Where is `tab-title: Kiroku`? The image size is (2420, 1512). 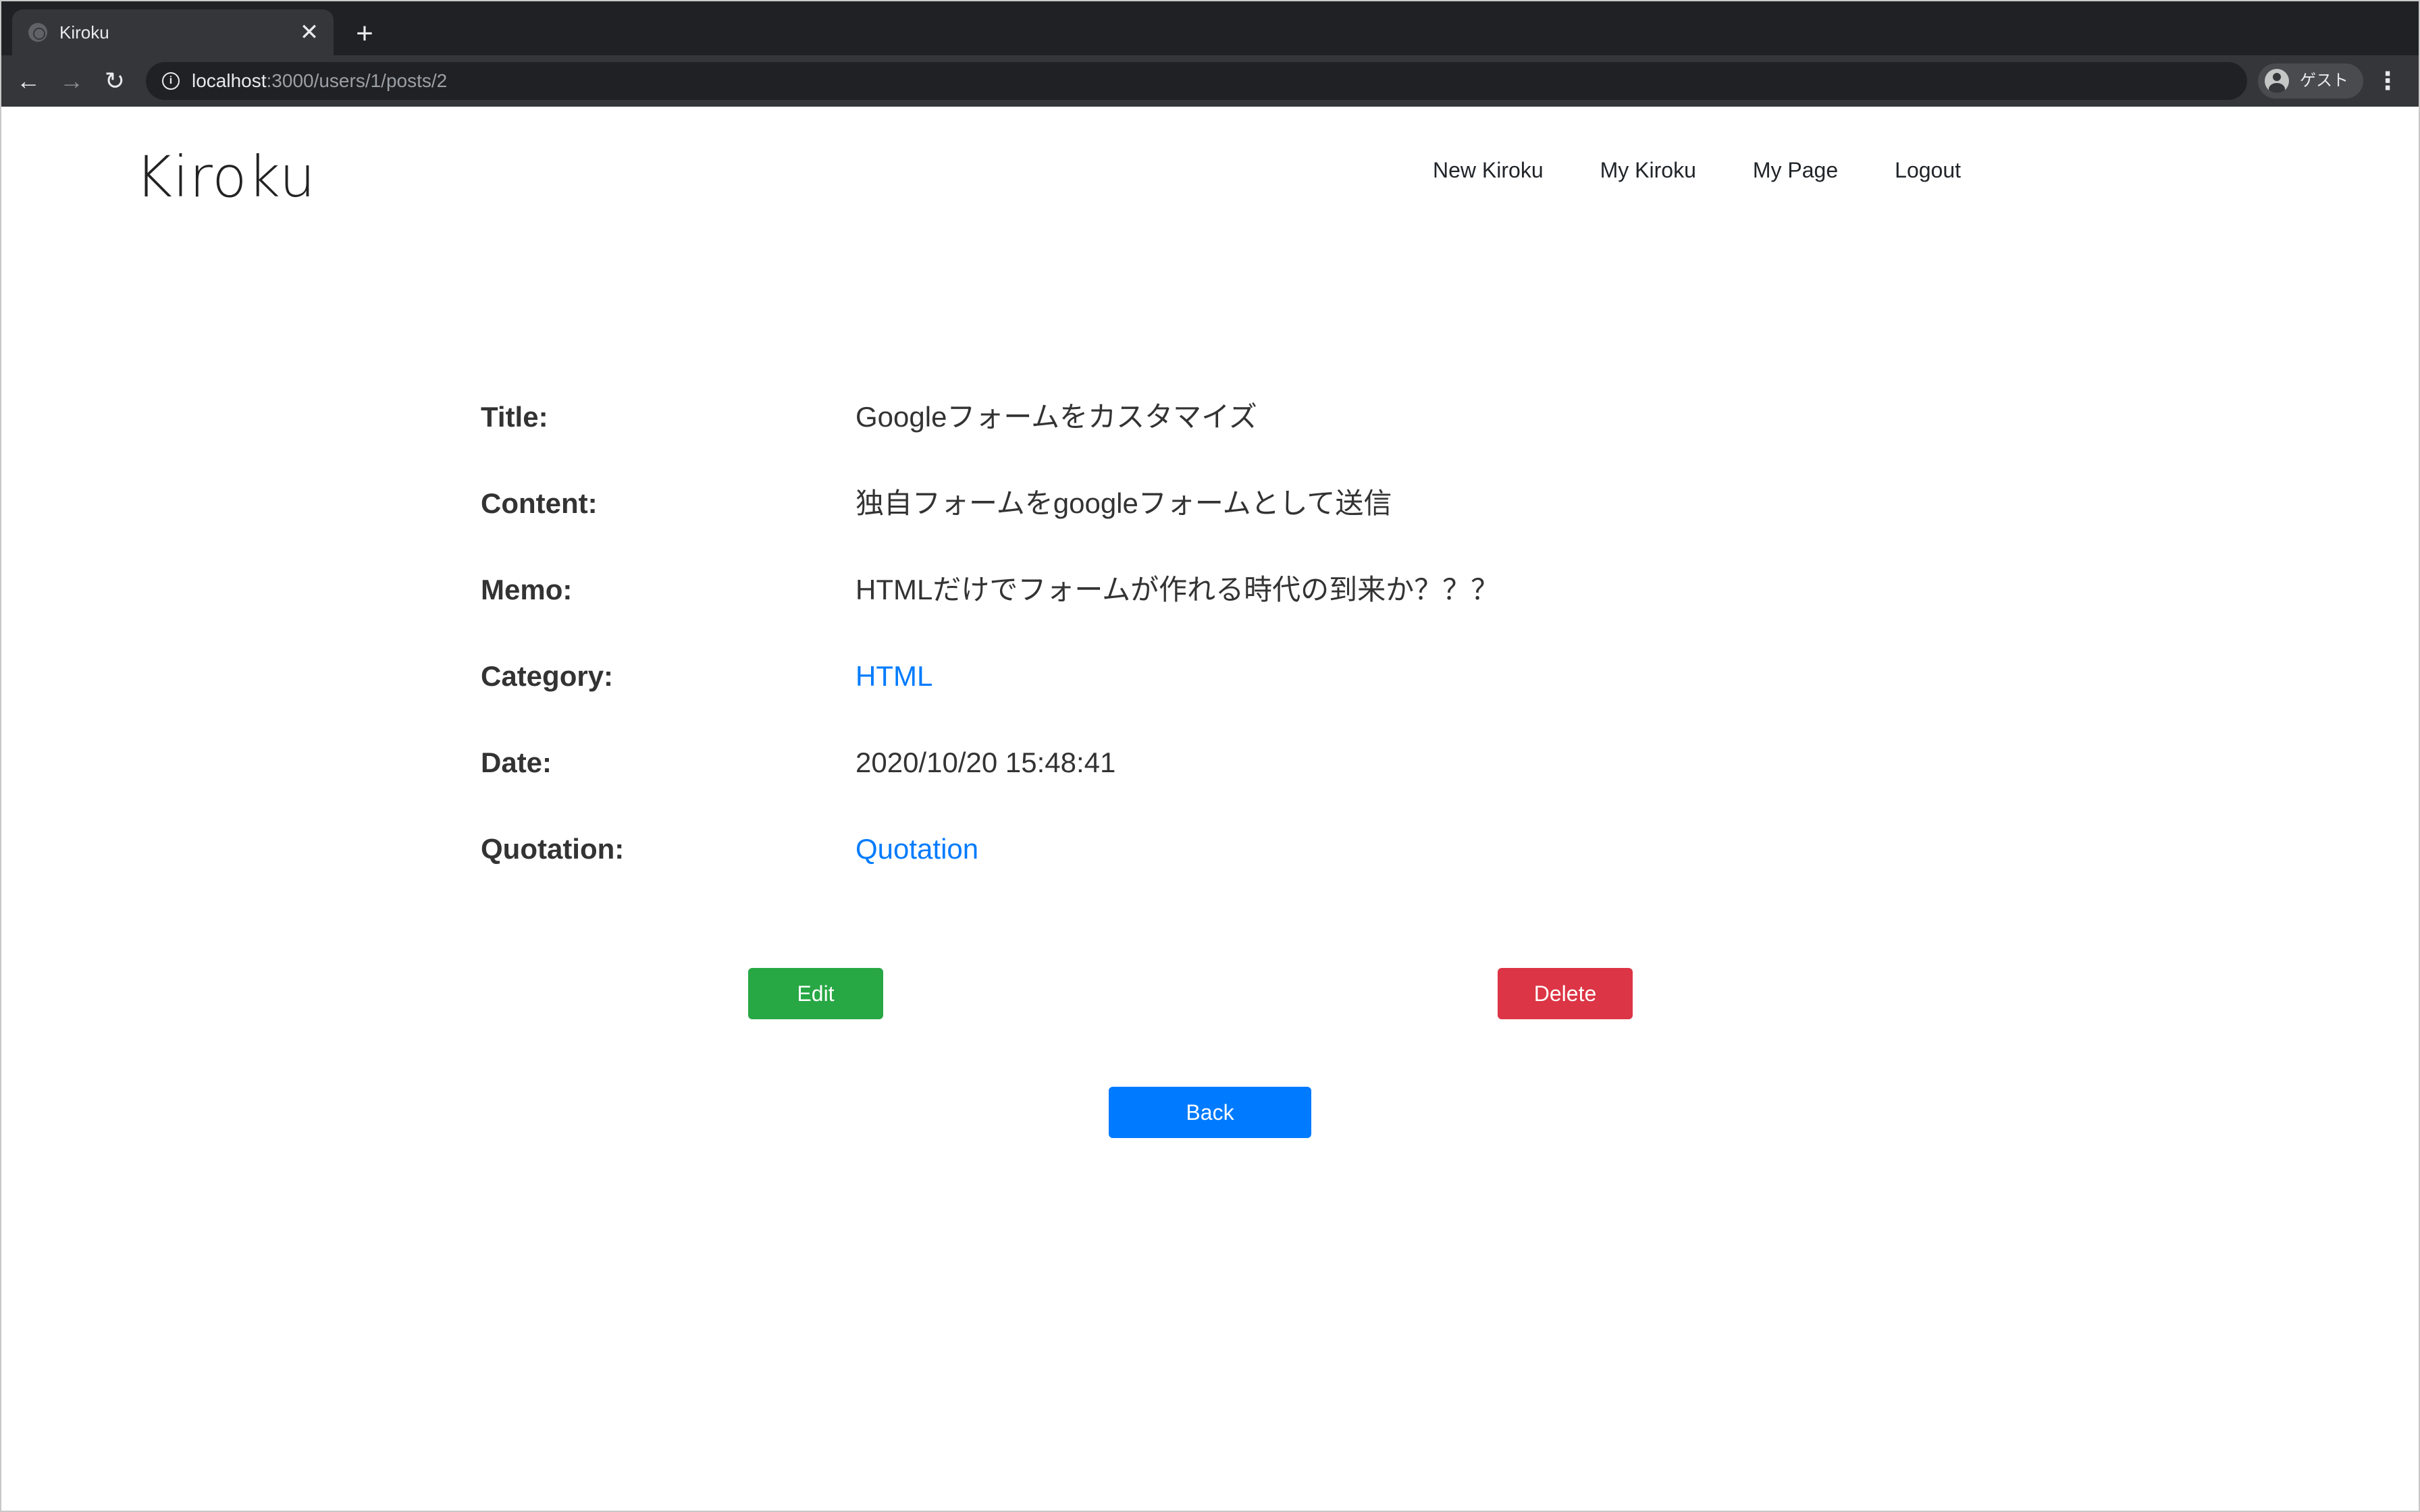
tab-title: Kiroku is located at coordinates (84, 32).